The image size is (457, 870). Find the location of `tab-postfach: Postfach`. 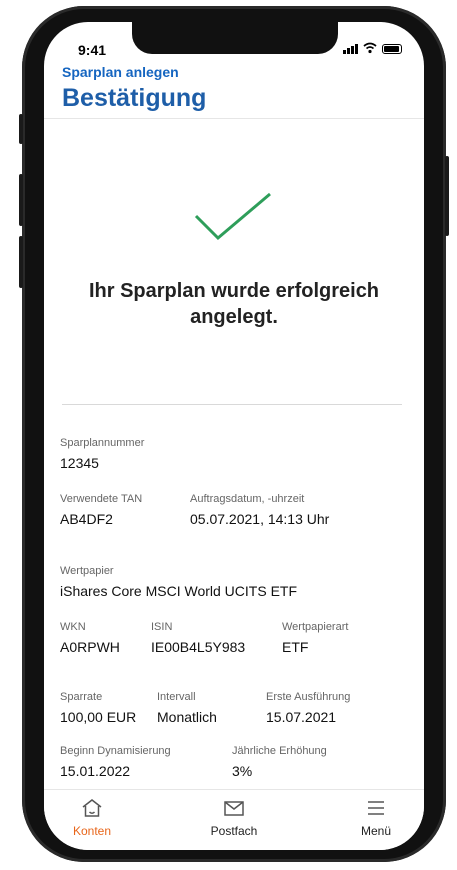

tab-postfach: Postfach is located at coordinates (234, 818).